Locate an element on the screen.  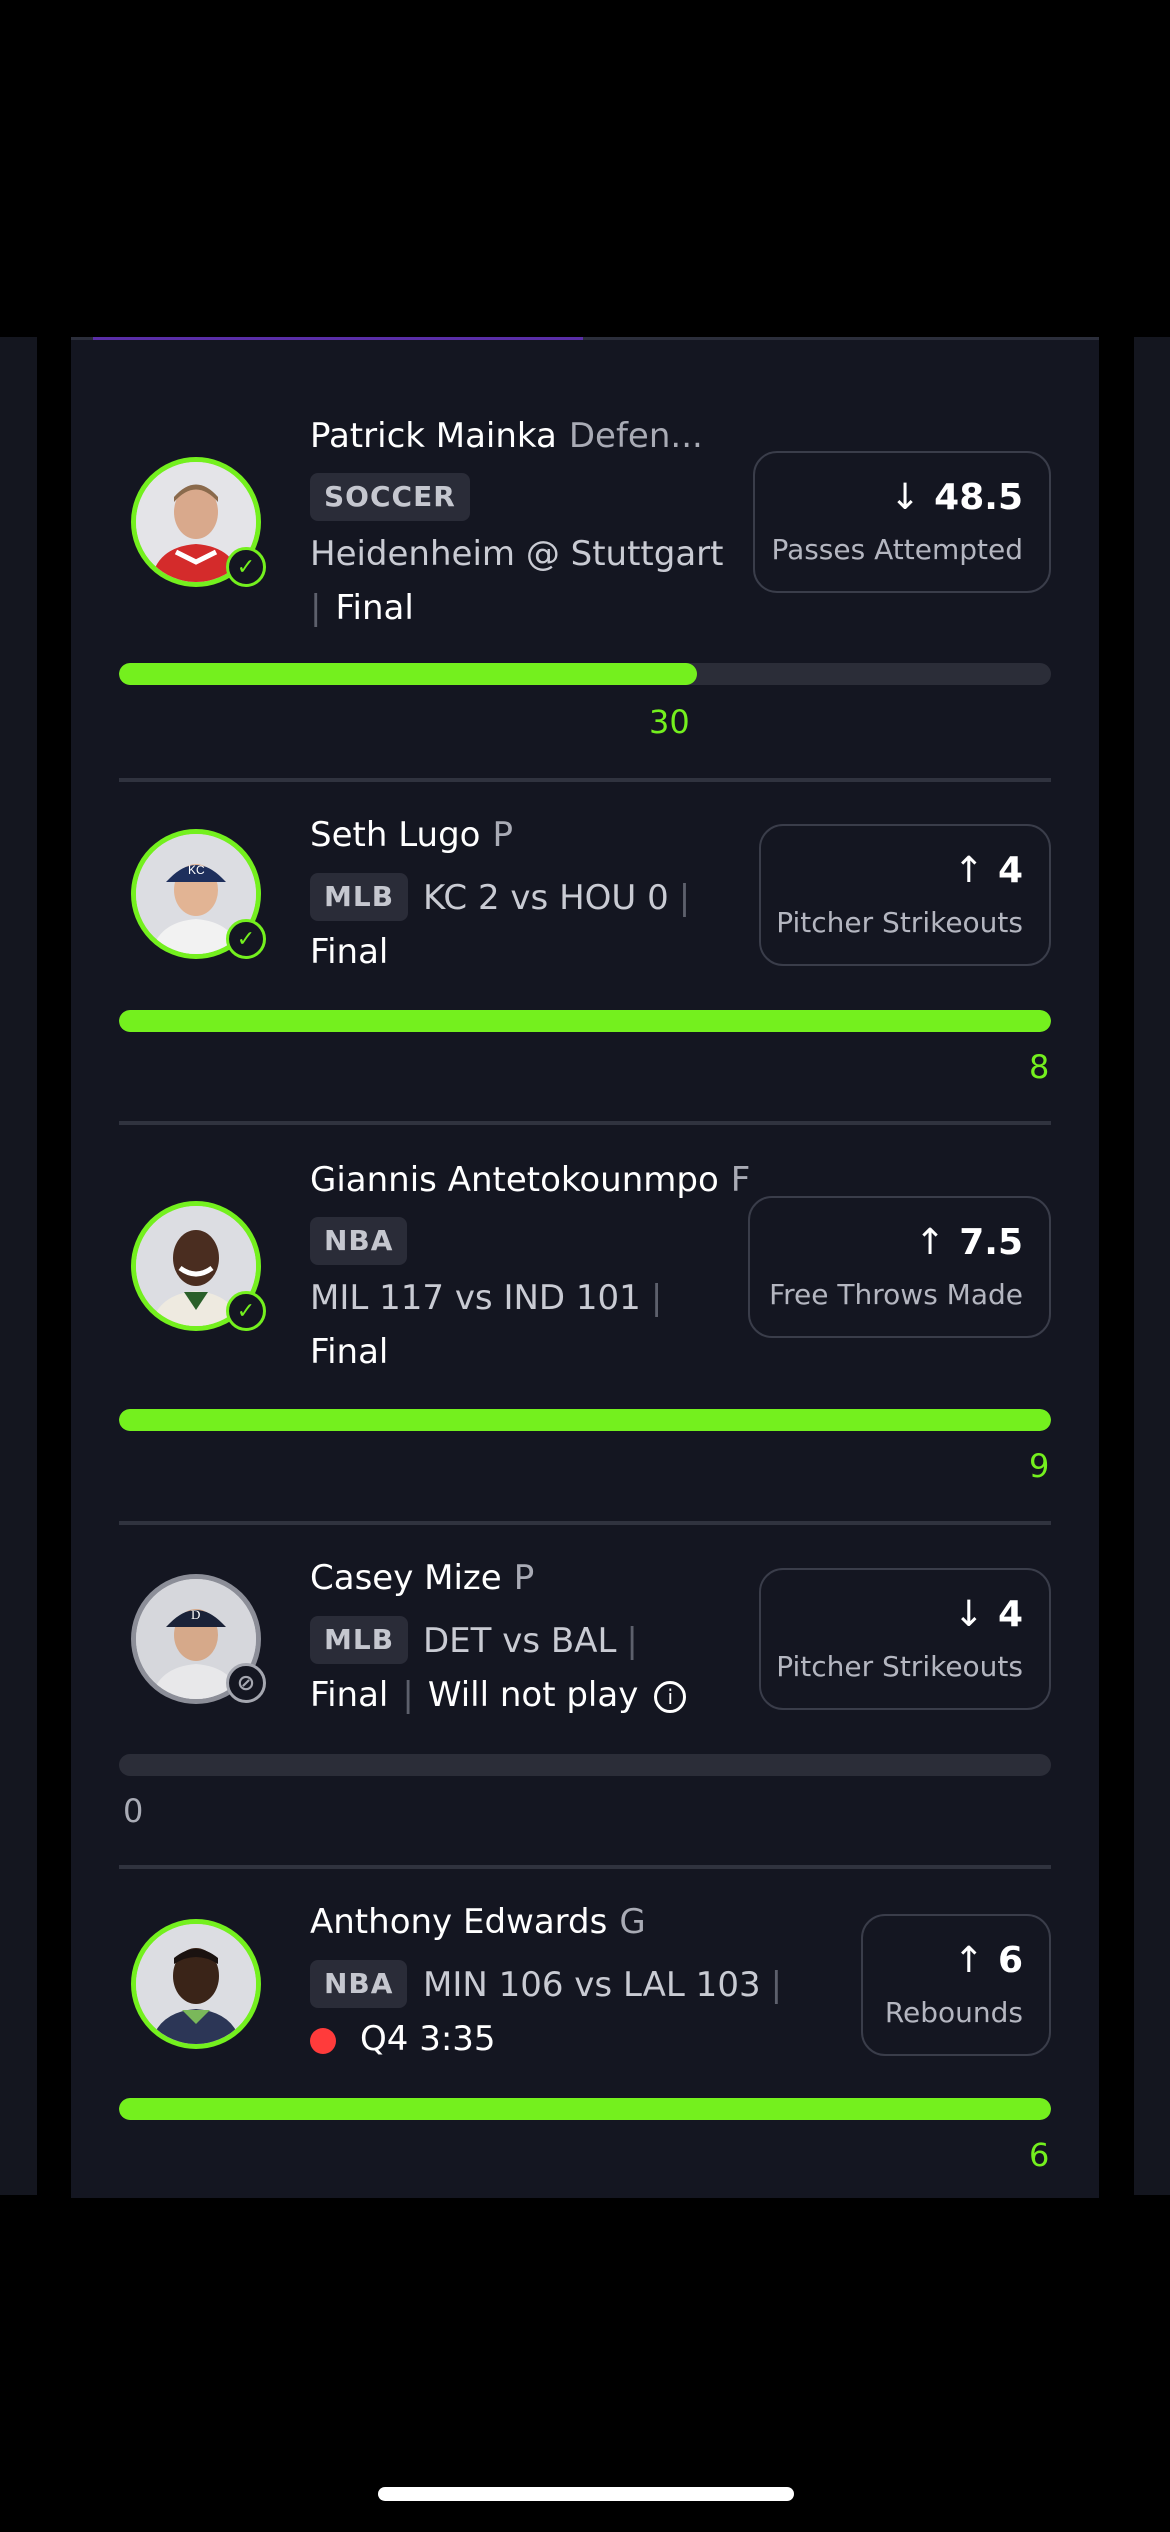
matchup: Heidenheim @ Stuttgart is located at coordinates (517, 554).